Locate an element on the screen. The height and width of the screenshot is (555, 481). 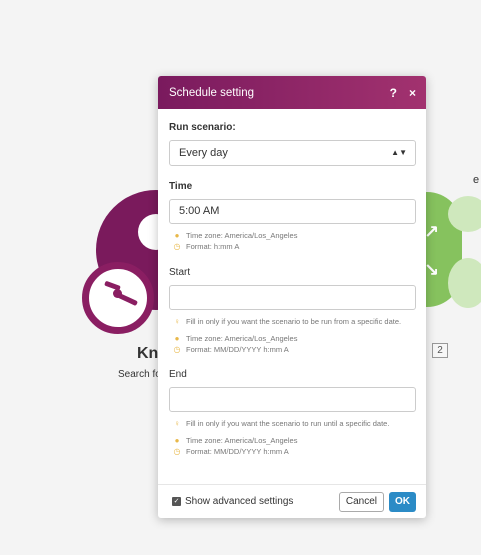
time-zone-text: Time zone: America/Los_Angeles is located at coordinates (242, 235).